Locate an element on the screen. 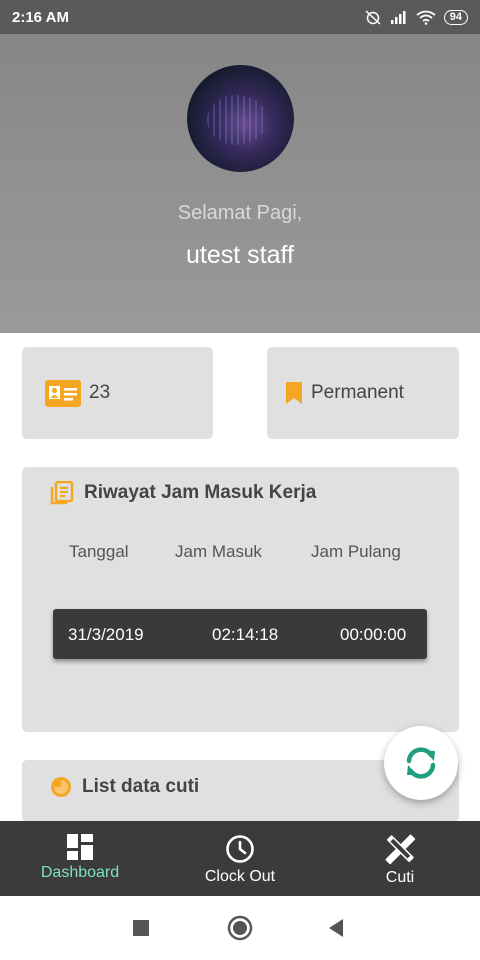 This screenshot has height=960, width=480. nav-cuti: Cuti is located at coordinates (400, 858).